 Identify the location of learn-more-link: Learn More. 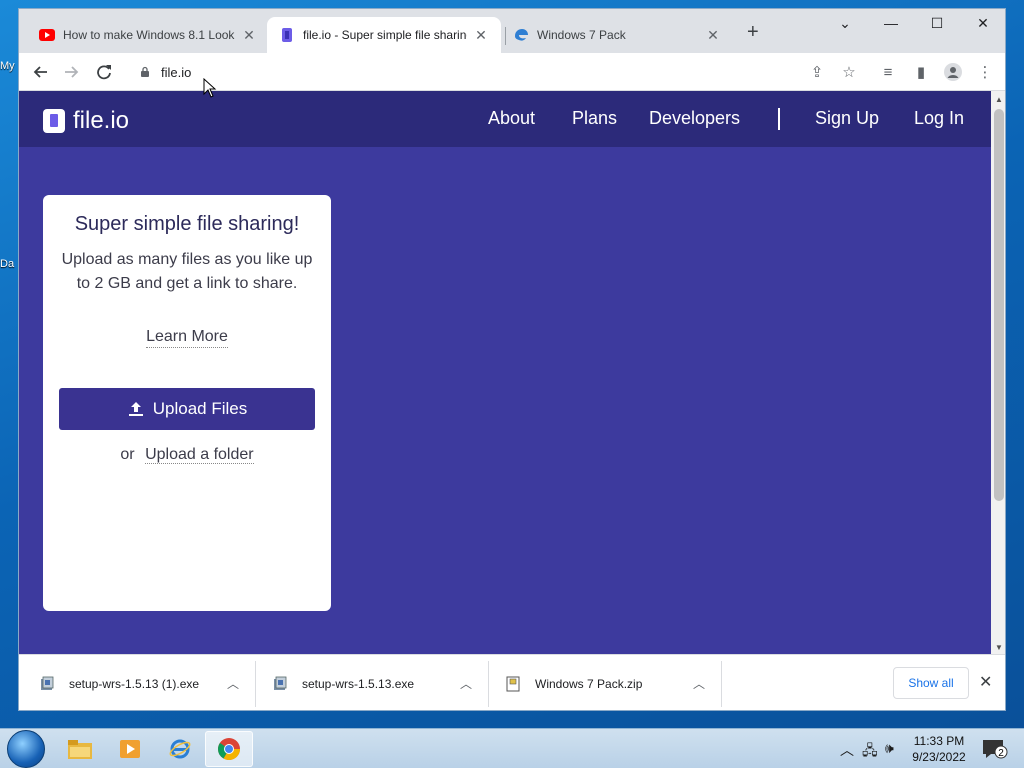
(187, 338).